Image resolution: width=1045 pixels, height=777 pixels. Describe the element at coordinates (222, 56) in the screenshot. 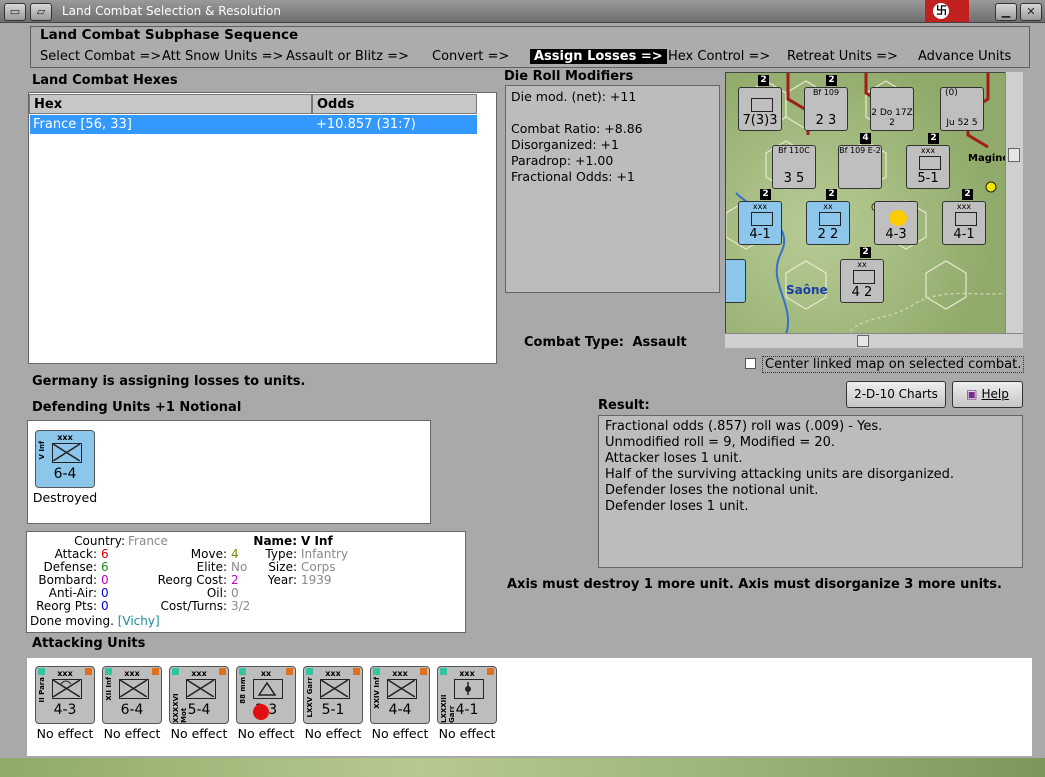

I see `phase-step-att-snow-units: Att Snow Units =>` at that location.